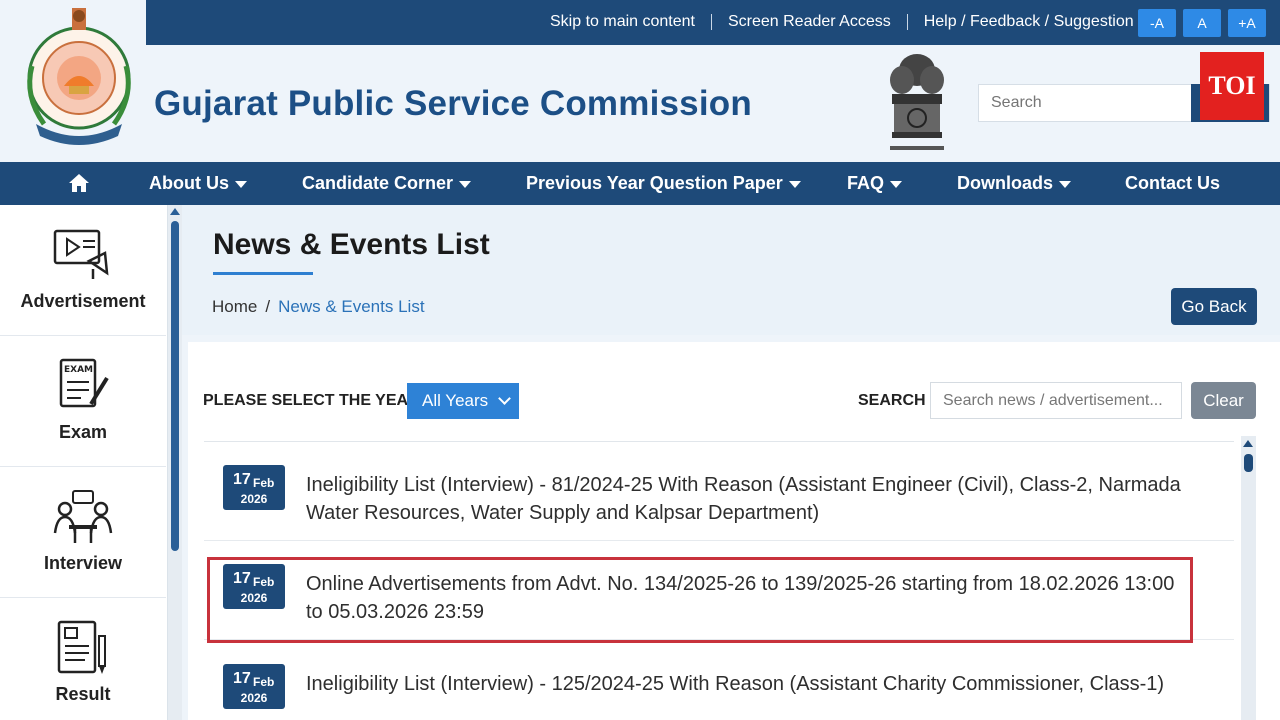 This screenshot has height=720, width=1280. Describe the element at coordinates (311, 400) in the screenshot. I see `year-filter-label: PLEASE SELECT THE YEAR` at that location.